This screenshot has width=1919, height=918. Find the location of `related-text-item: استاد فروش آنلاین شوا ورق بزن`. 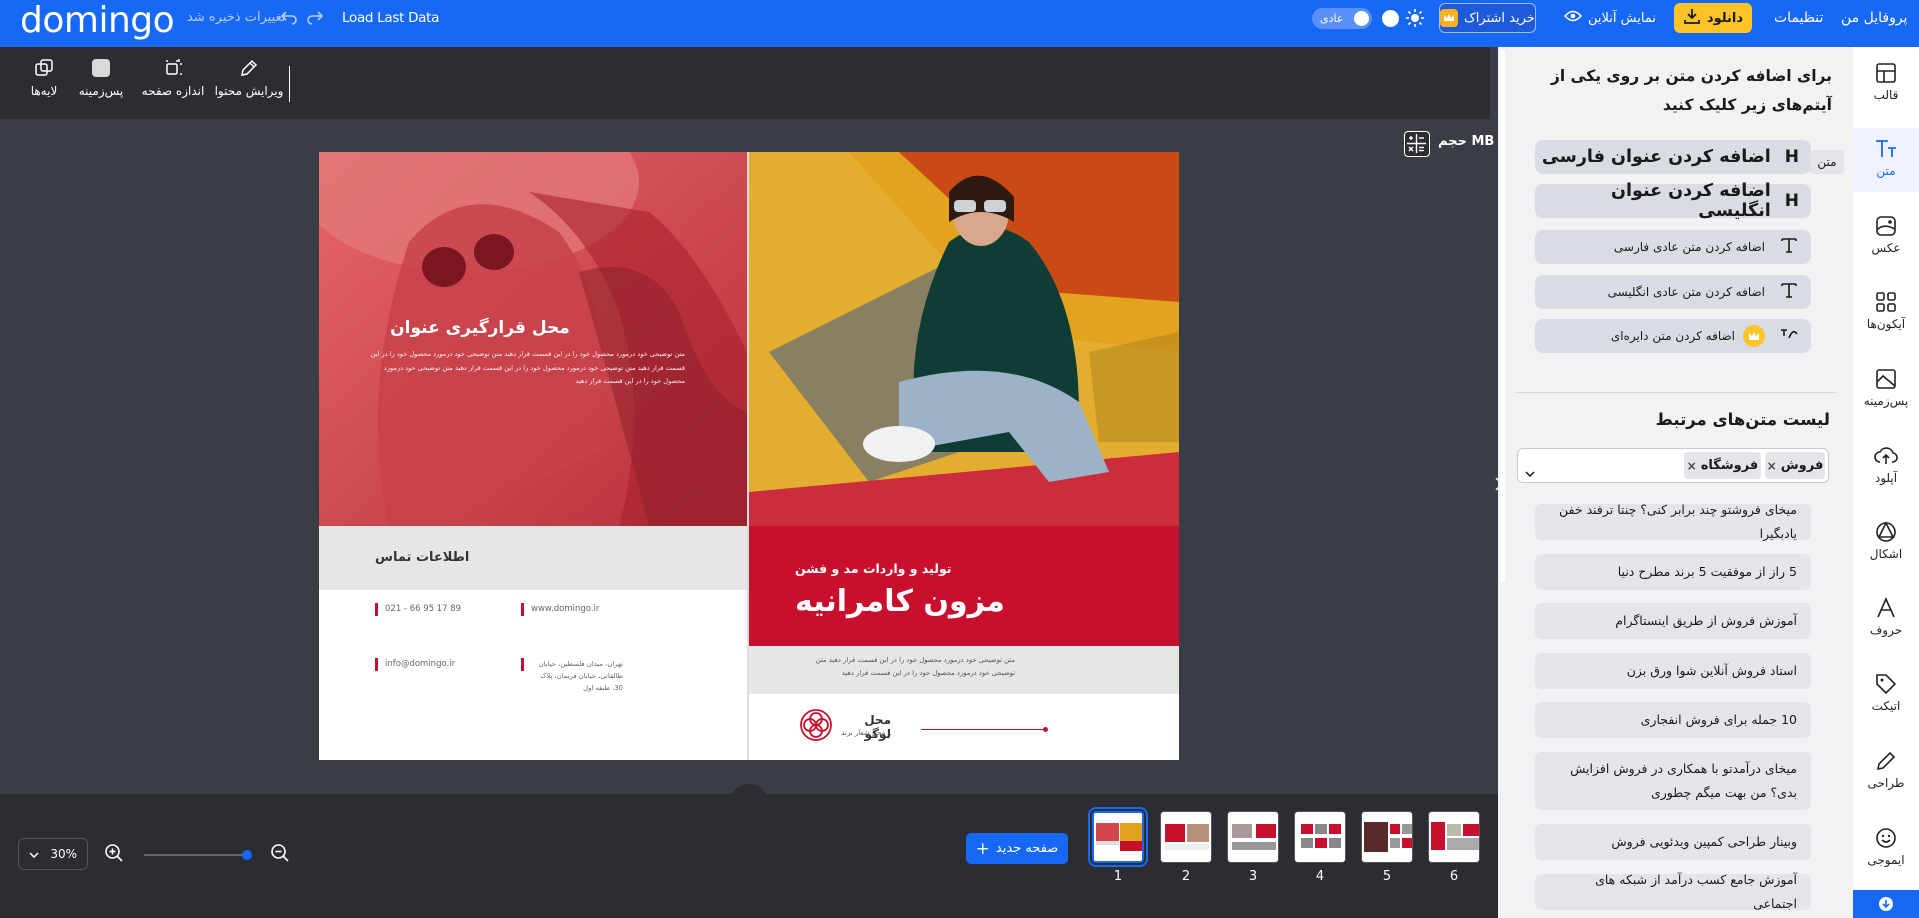

related-text-item: استاد فروش آنلاین شوا ورق بزن is located at coordinates (1673, 671).